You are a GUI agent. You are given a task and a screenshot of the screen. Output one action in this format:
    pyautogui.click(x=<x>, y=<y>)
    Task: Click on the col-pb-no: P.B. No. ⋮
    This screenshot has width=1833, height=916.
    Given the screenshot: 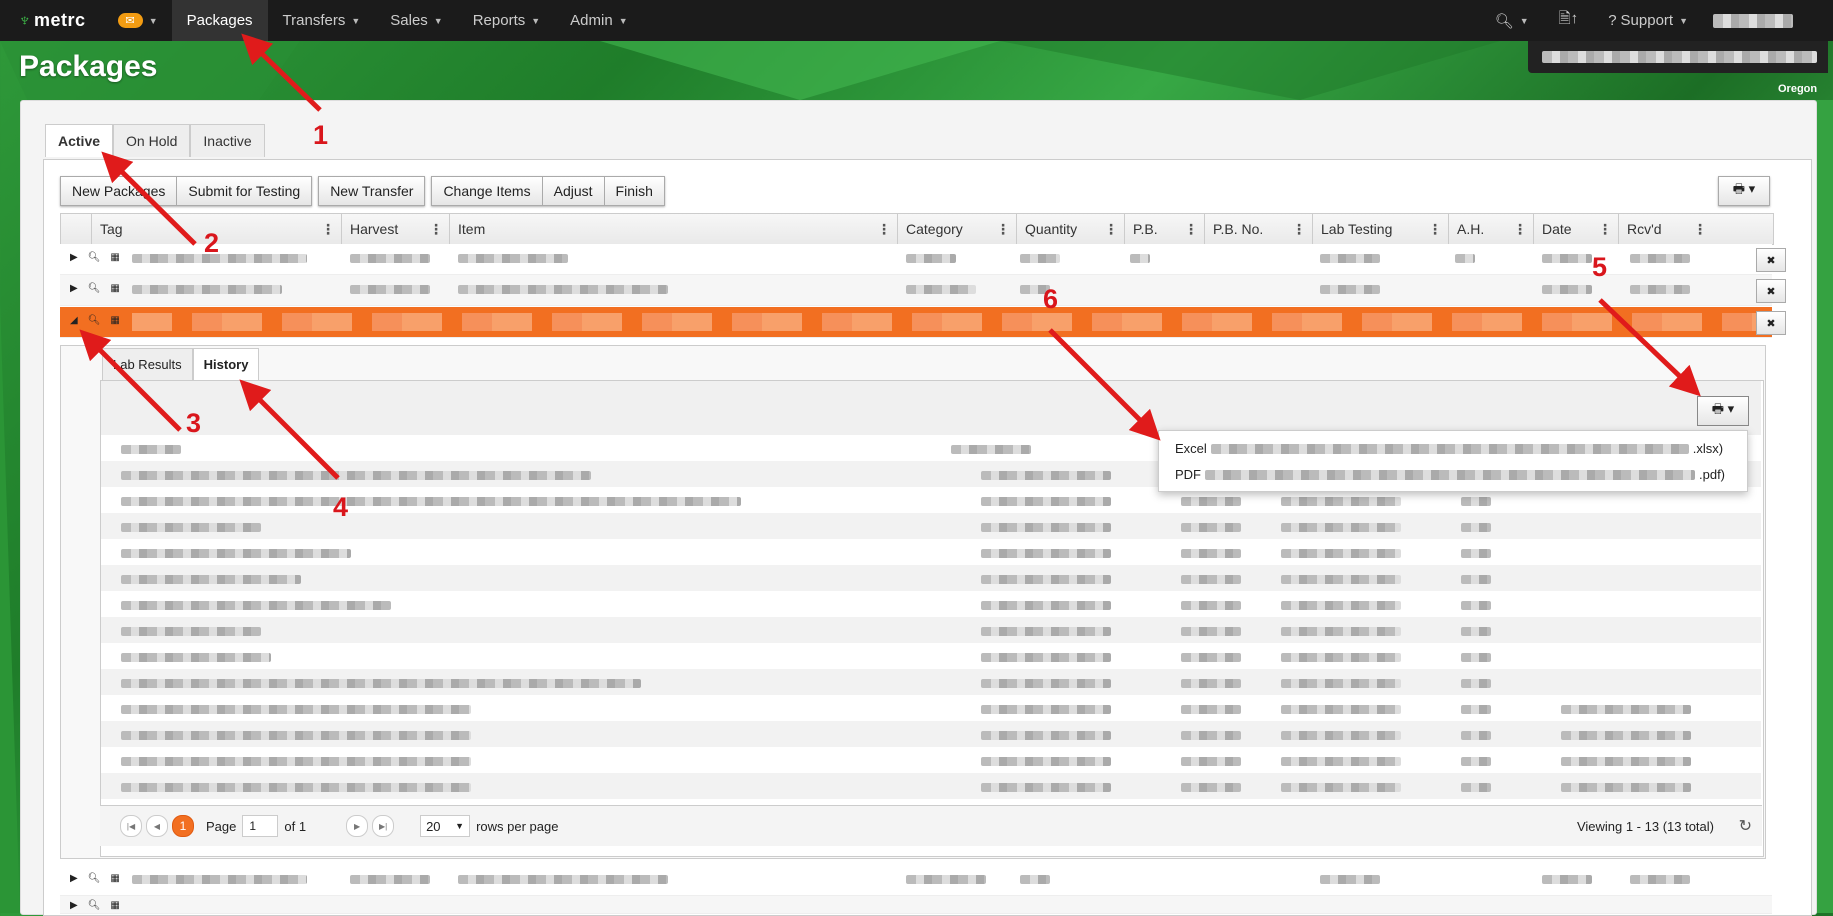 What is the action you would take?
    pyautogui.click(x=1258, y=229)
    